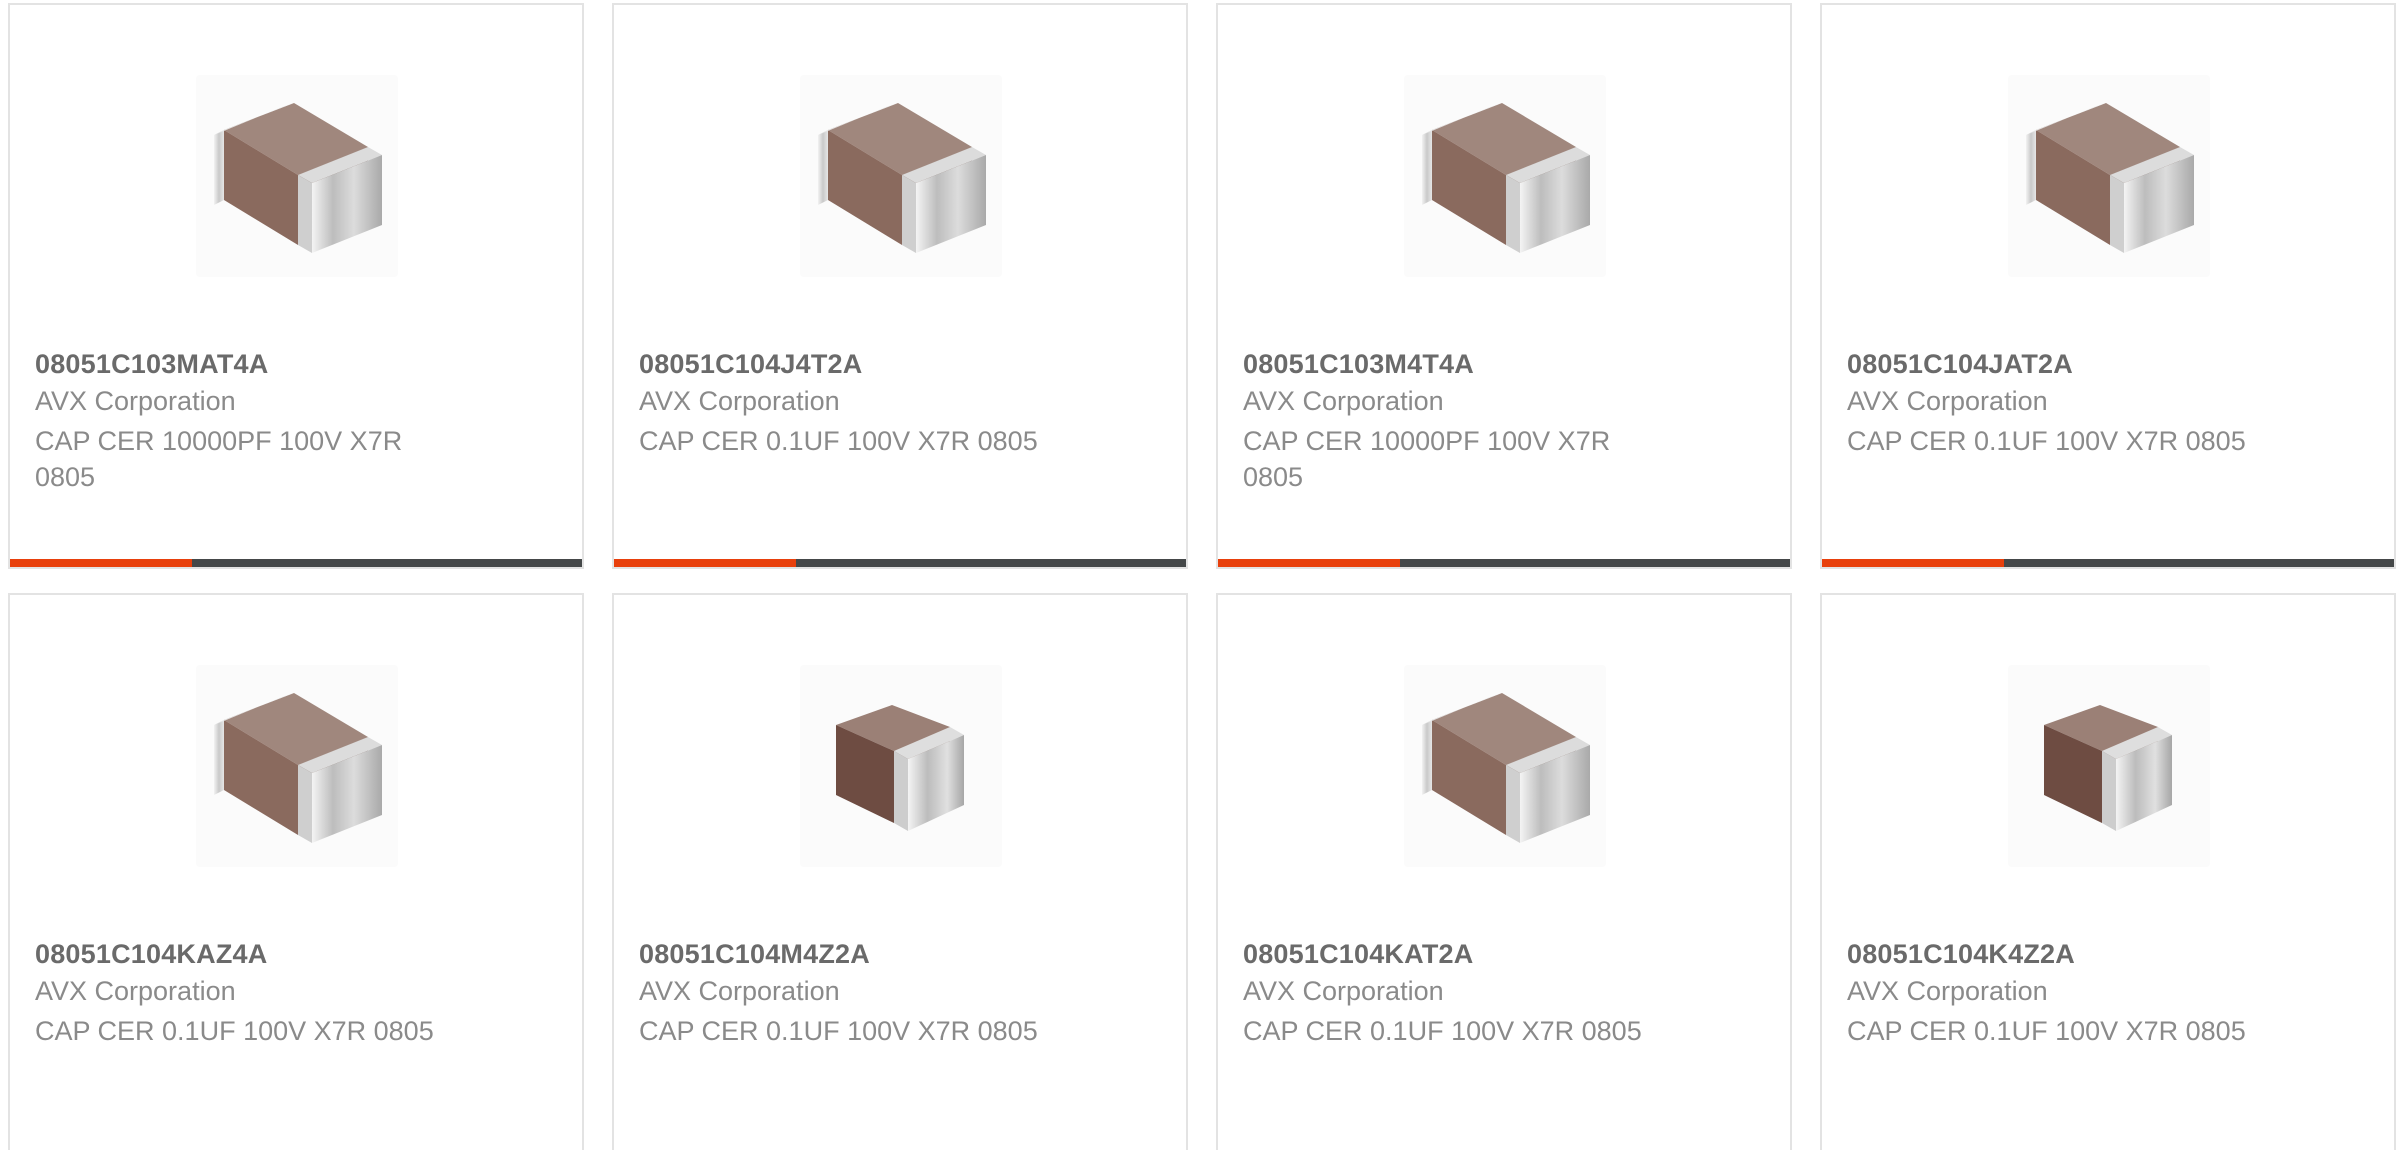 Image resolution: width=2400 pixels, height=1150 pixels. What do you see at coordinates (1960, 364) in the screenshot?
I see `part-number: 08051C104JAT2A` at bounding box center [1960, 364].